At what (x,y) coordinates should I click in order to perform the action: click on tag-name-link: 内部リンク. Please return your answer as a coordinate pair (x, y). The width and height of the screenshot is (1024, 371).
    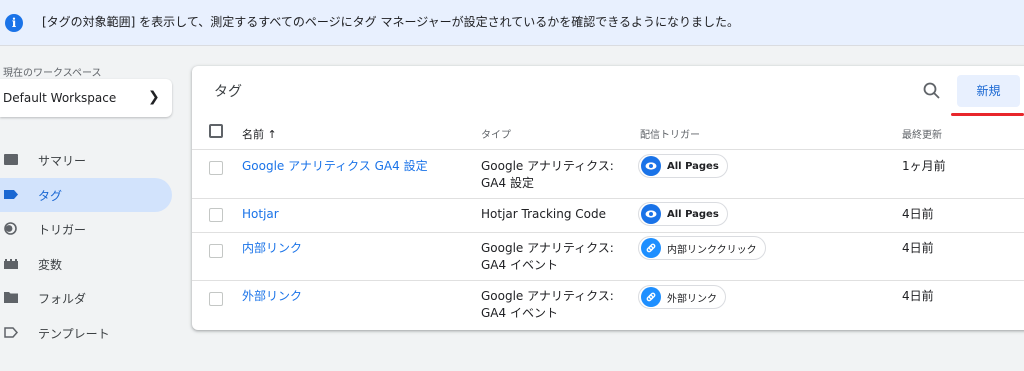
    Looking at the image, I should click on (272, 248).